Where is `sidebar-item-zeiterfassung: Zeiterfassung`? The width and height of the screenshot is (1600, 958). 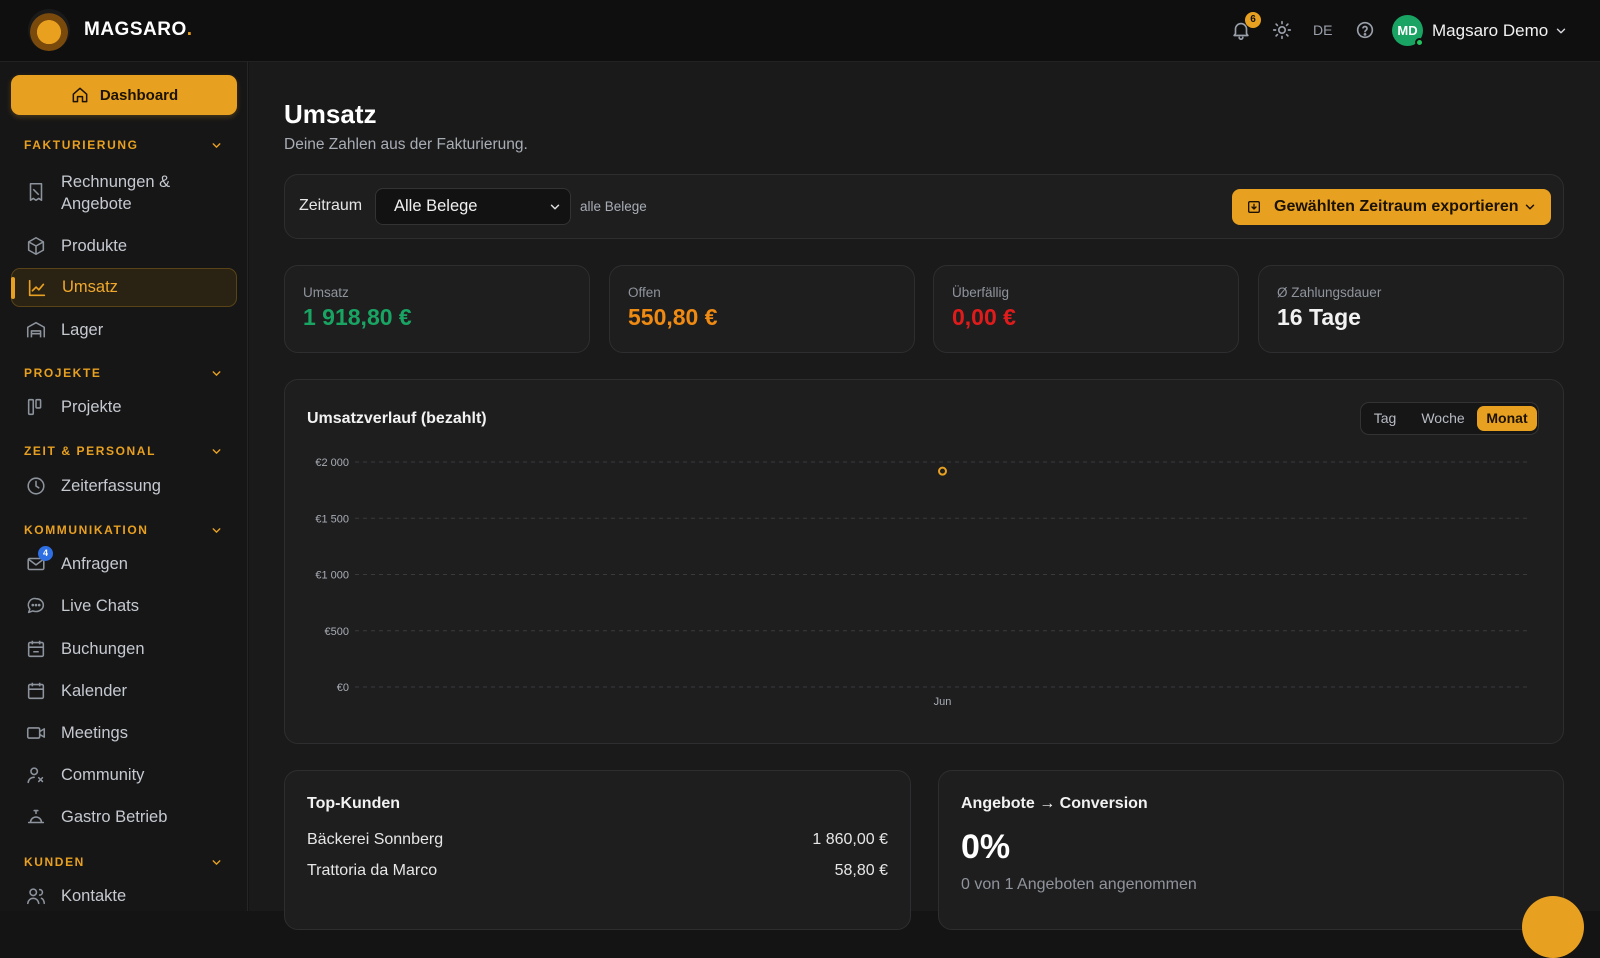
sidebar-item-zeiterfassung: Zeiterfassung is located at coordinates (124, 486).